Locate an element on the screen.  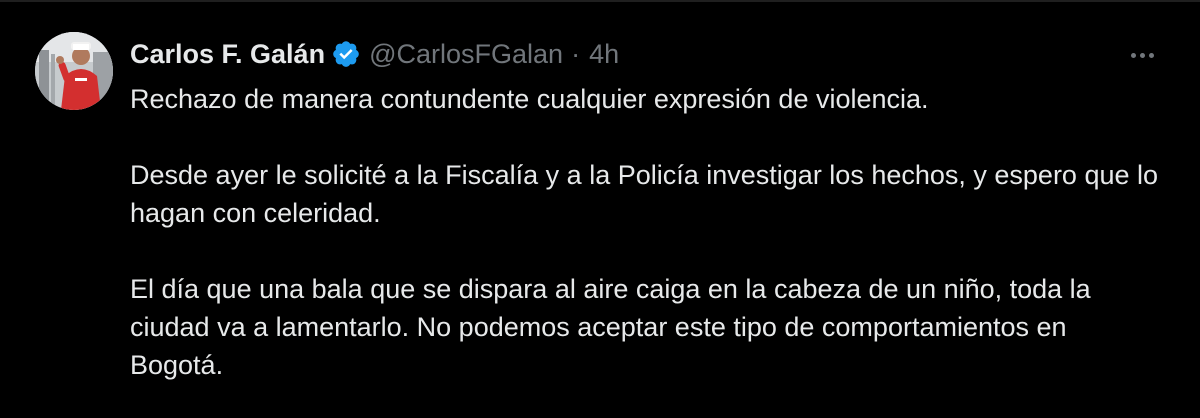
avatar-photo is located at coordinates (74, 71).